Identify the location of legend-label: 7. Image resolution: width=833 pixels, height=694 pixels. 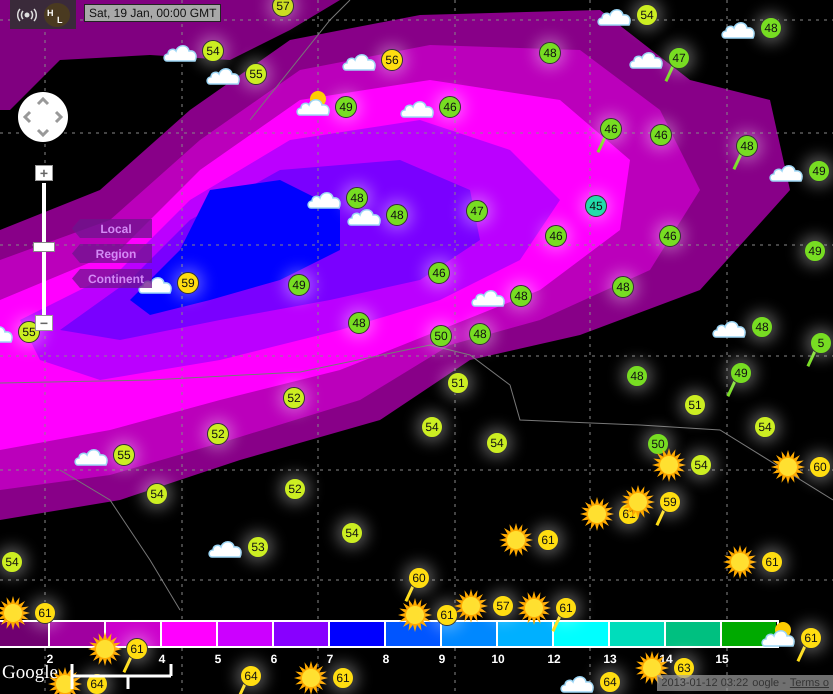
(330, 659).